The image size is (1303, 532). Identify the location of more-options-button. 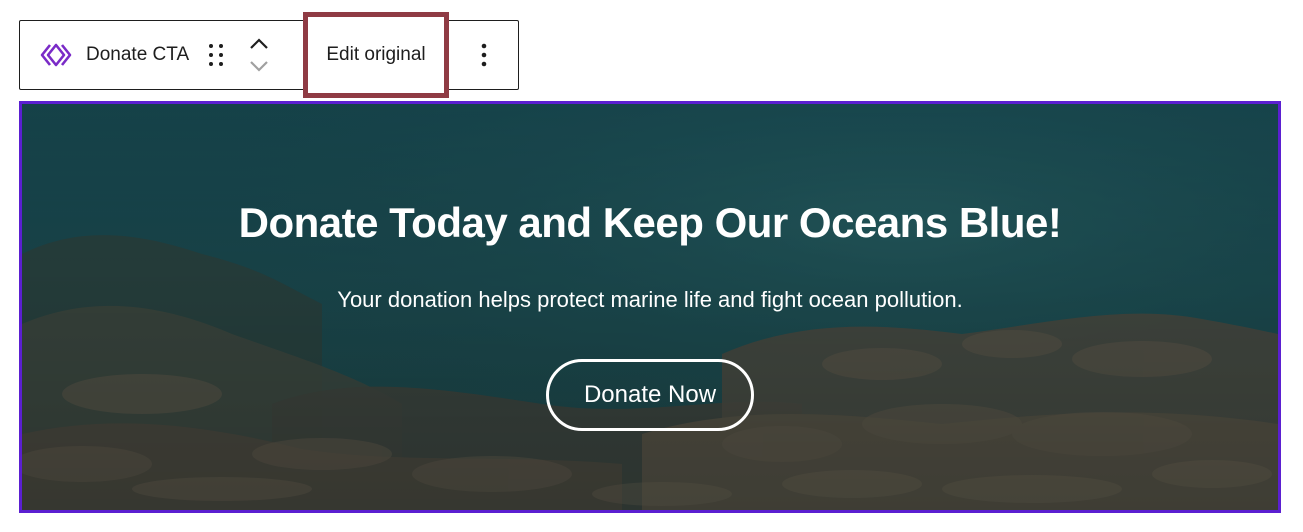
(484, 55).